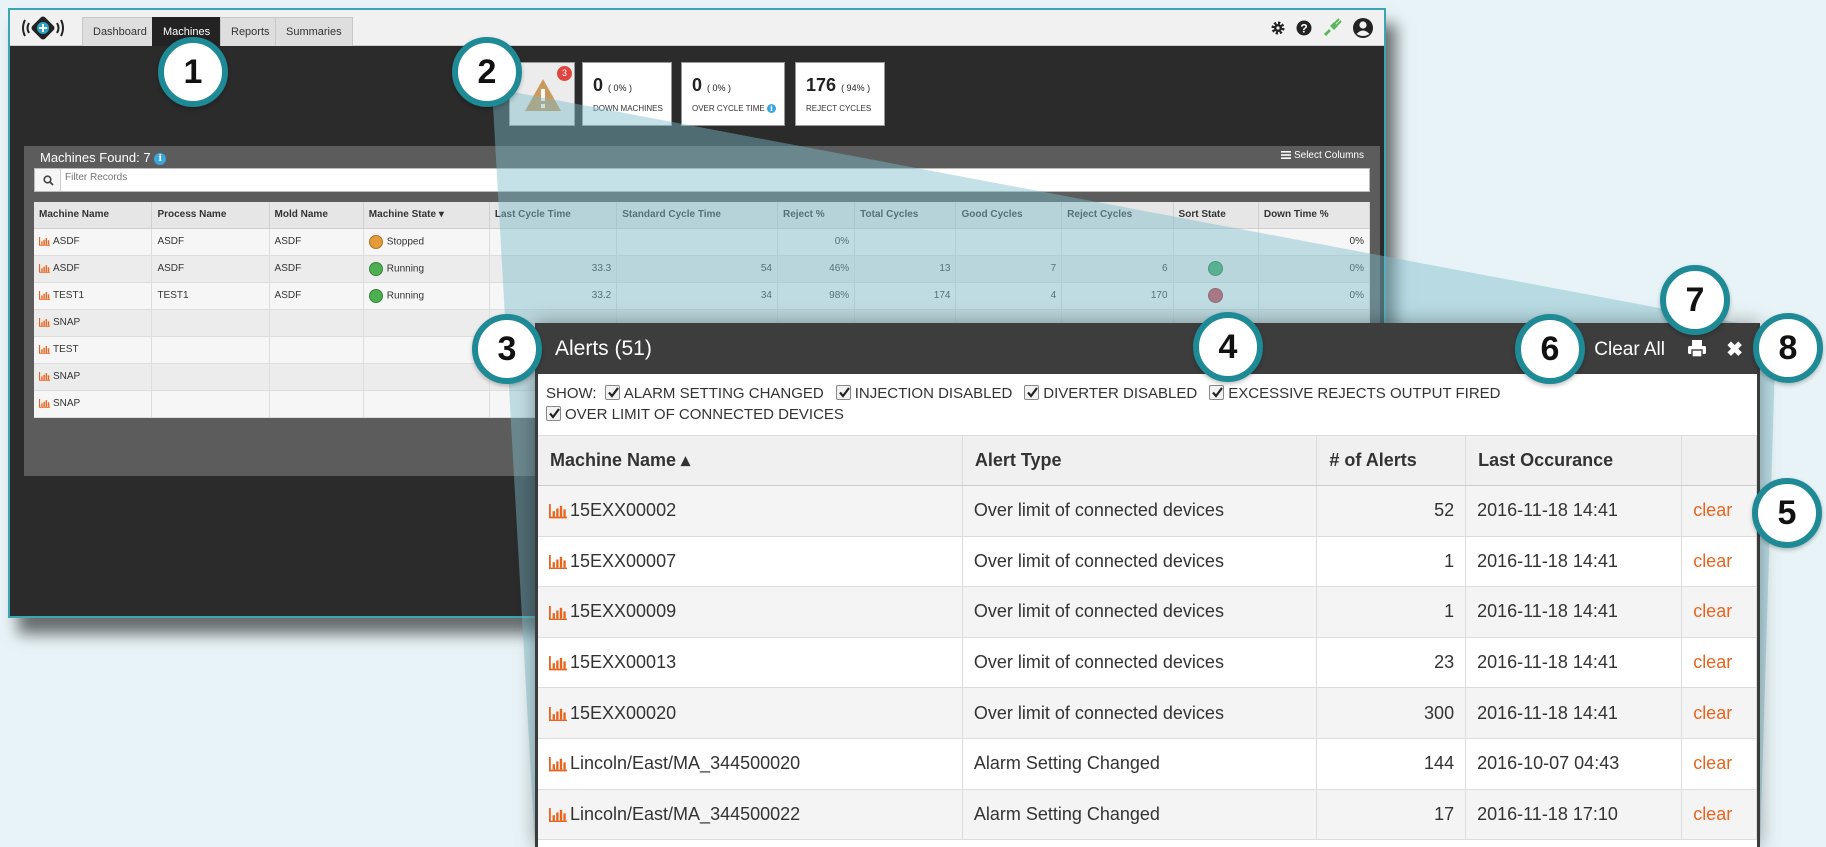 The image size is (1826, 847). Describe the element at coordinates (1140, 511) in the screenshot. I see `alert-type: Over limit of connected devices` at that location.